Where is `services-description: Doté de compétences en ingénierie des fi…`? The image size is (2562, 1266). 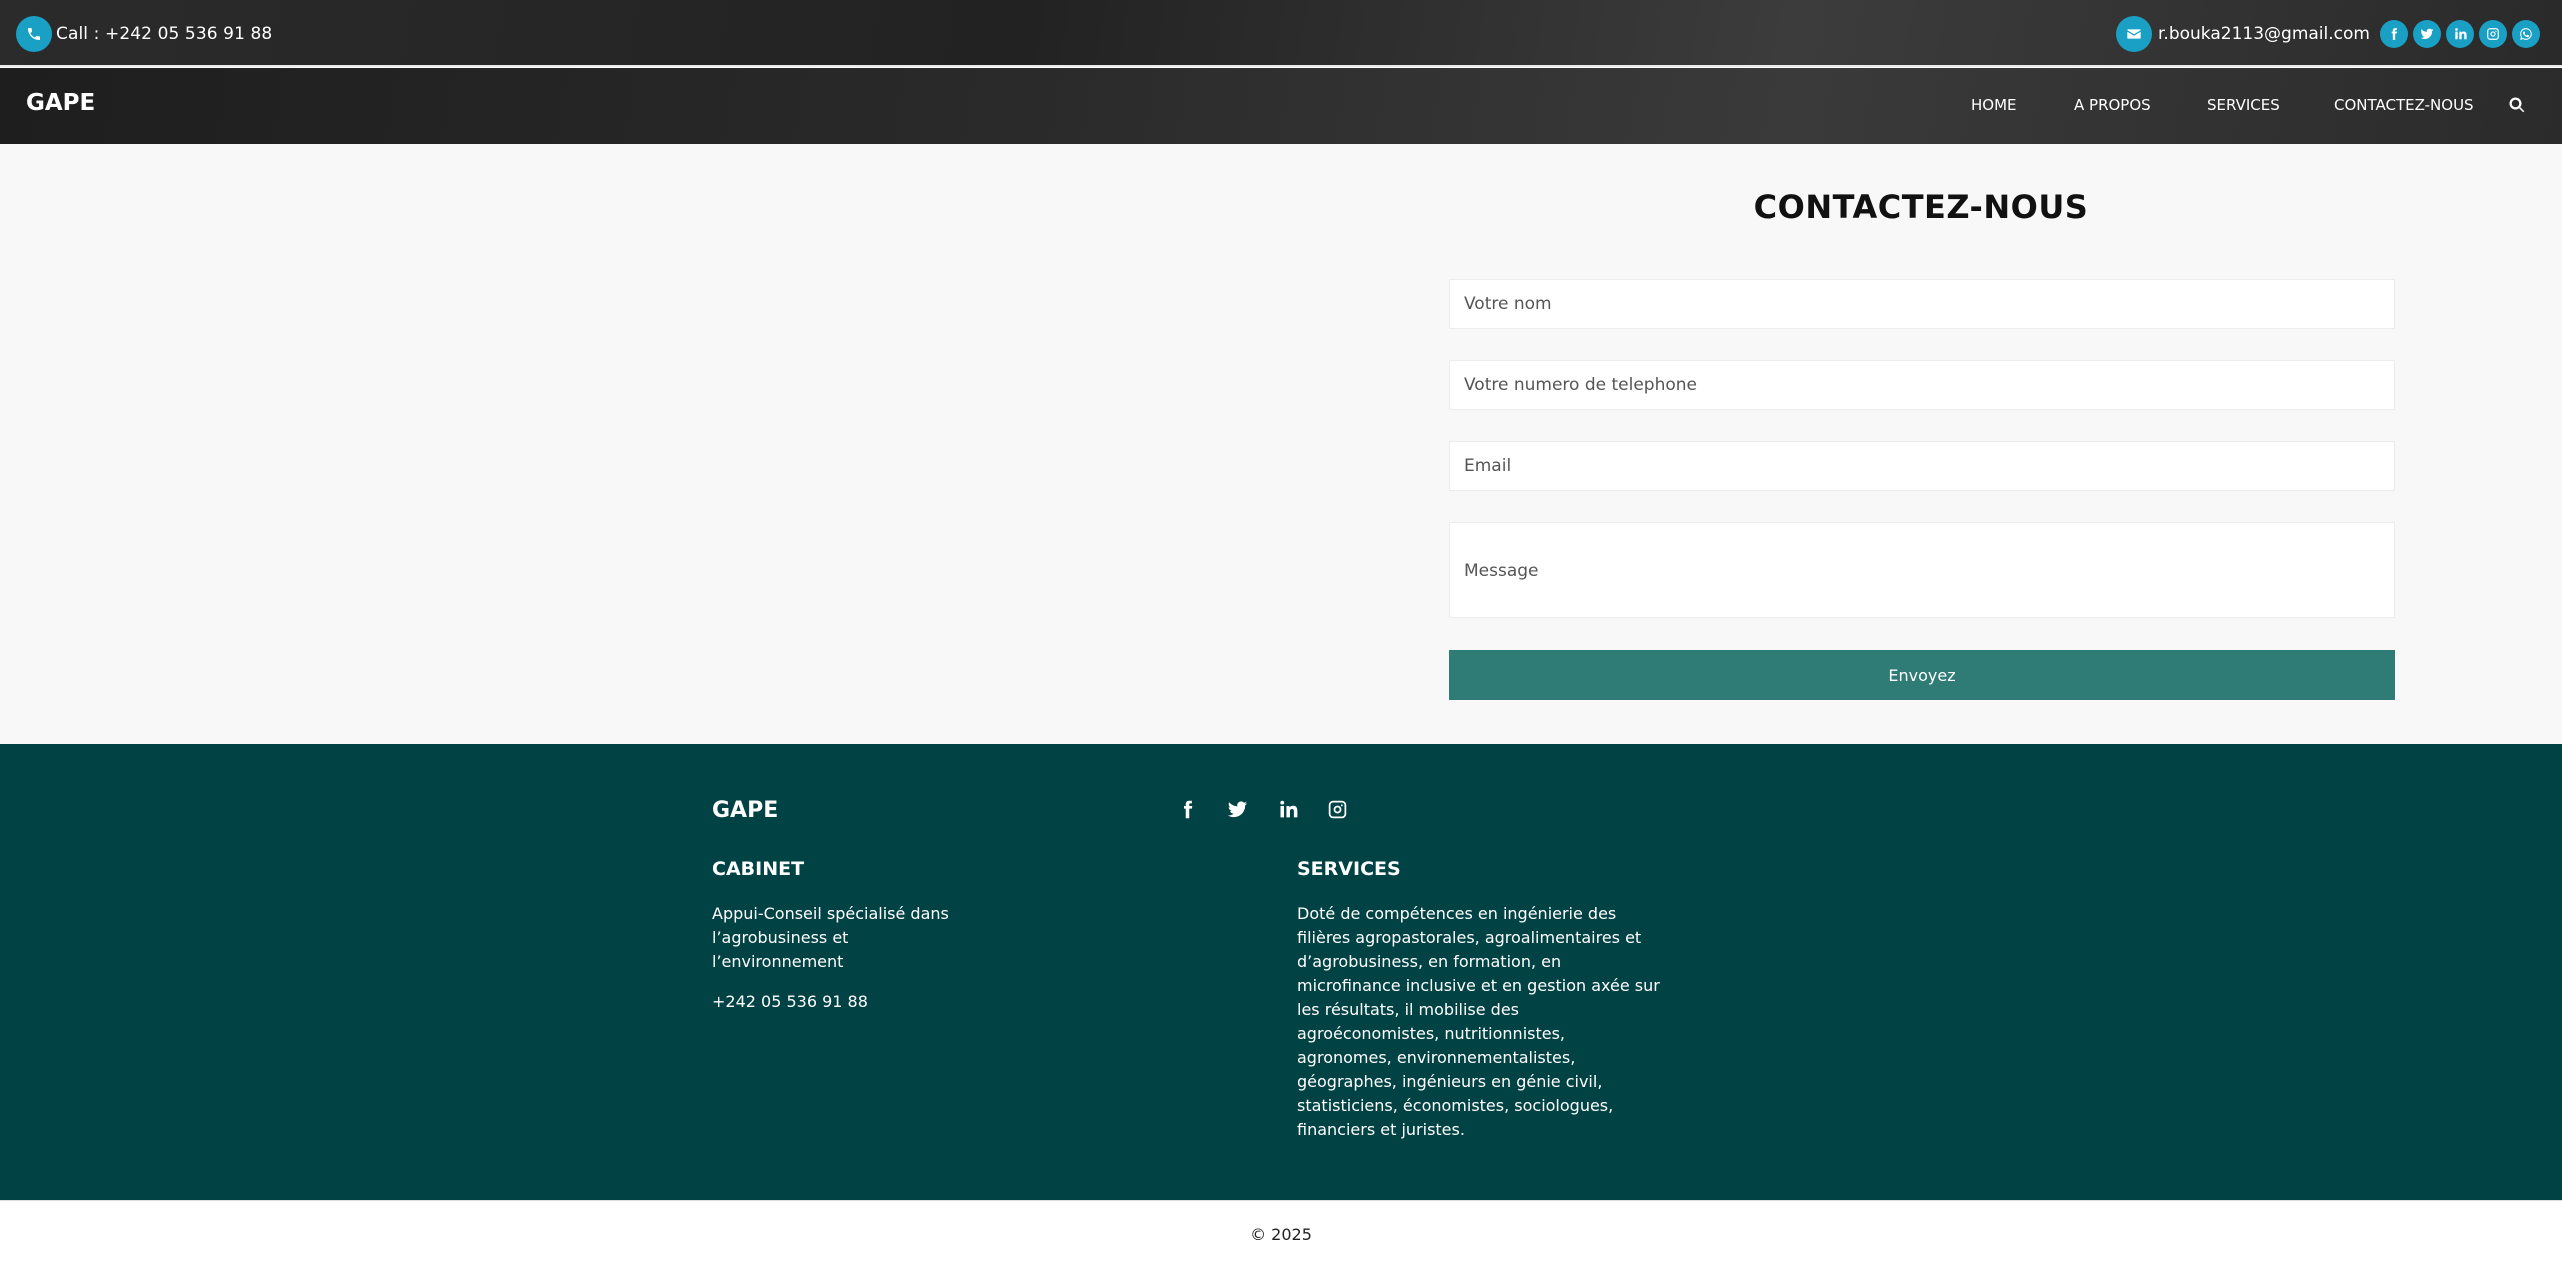
services-description: Doté de compétences en ingénierie des fi… is located at coordinates (1478, 1022).